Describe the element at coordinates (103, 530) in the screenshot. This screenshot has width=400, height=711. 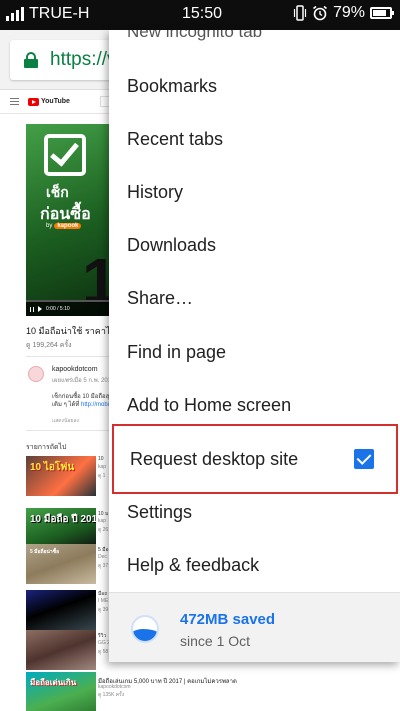
I see `related-views: ดู 26` at that location.